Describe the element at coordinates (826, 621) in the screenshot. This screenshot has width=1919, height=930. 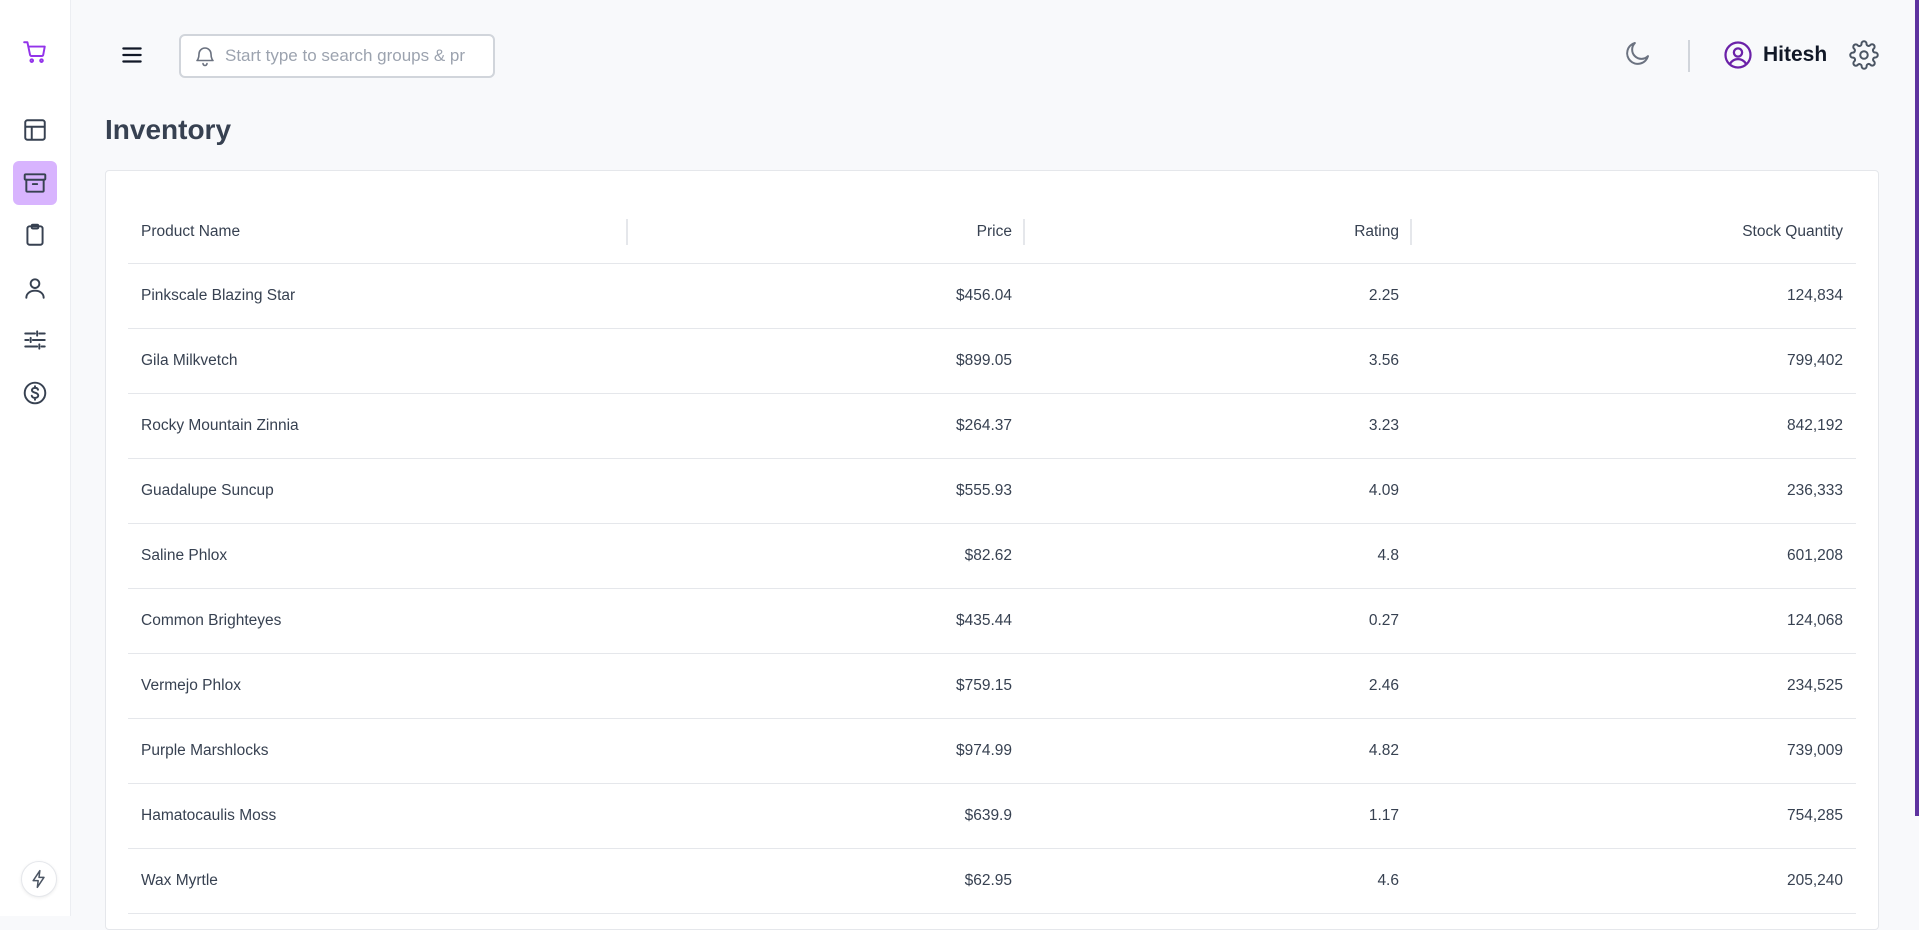
I see `price-cell: $435.44` at that location.